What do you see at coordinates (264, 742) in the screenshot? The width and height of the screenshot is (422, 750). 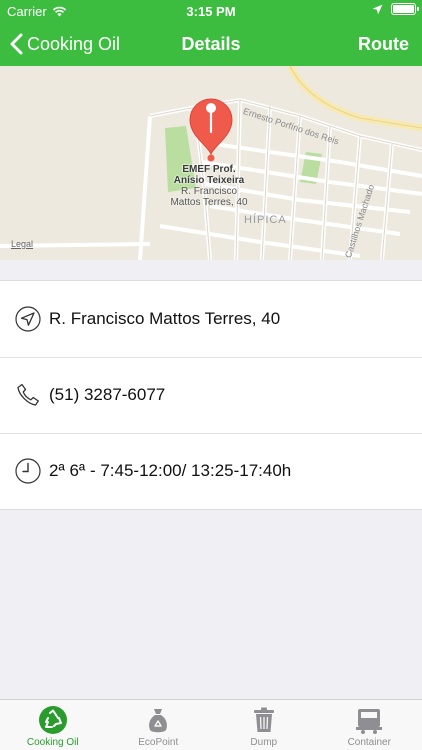 I see `tab-label-dump: Dump` at bounding box center [264, 742].